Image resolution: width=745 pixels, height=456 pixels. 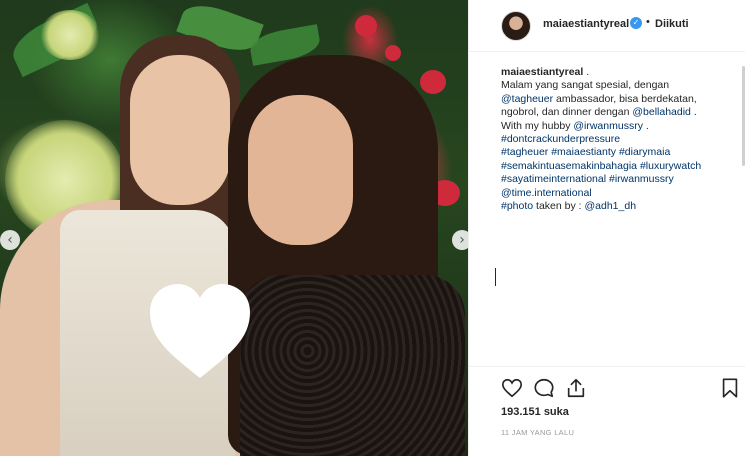 I want to click on text-cursor, so click(x=495, y=277).